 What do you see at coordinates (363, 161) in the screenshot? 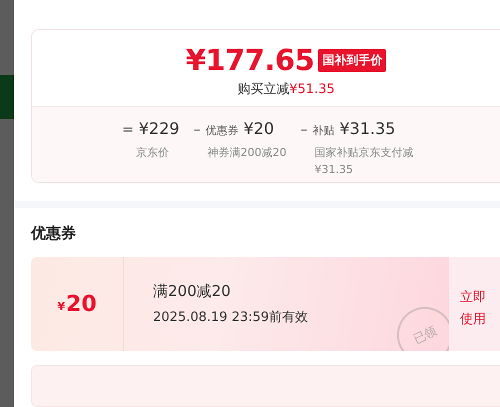
I see `breakdown-note: 国家补贴京东支付减¥31.35` at bounding box center [363, 161].